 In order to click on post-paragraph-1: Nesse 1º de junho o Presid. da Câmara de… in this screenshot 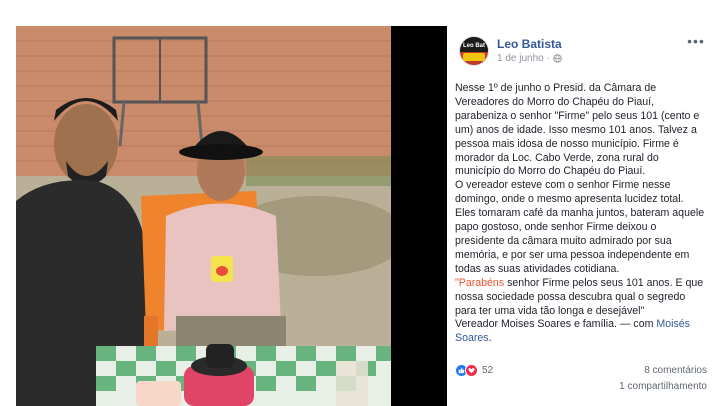, I will do `click(577, 130)`.